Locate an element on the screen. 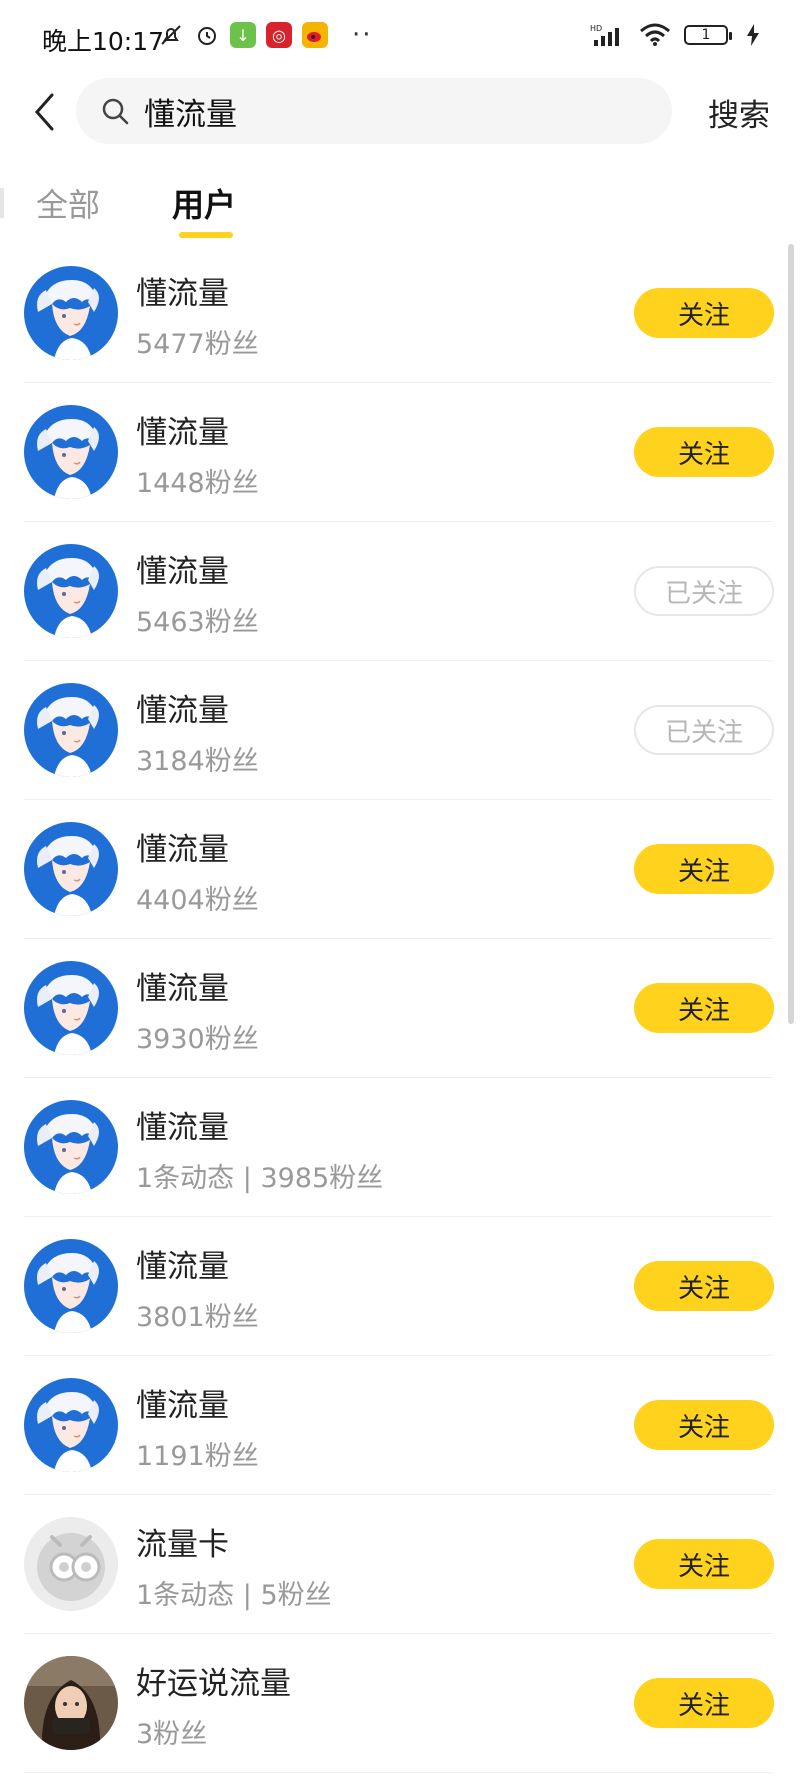 The height and width of the screenshot is (1777, 800). signal-icon: HD is located at coordinates (608, 35).